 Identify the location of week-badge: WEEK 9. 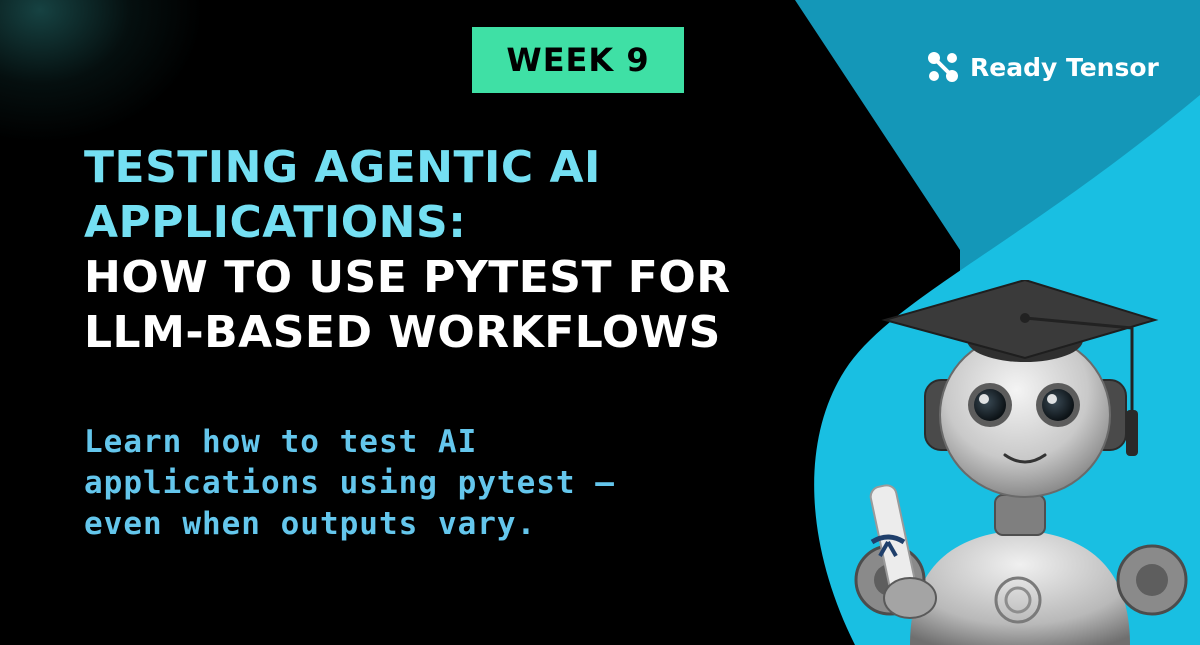
(578, 60).